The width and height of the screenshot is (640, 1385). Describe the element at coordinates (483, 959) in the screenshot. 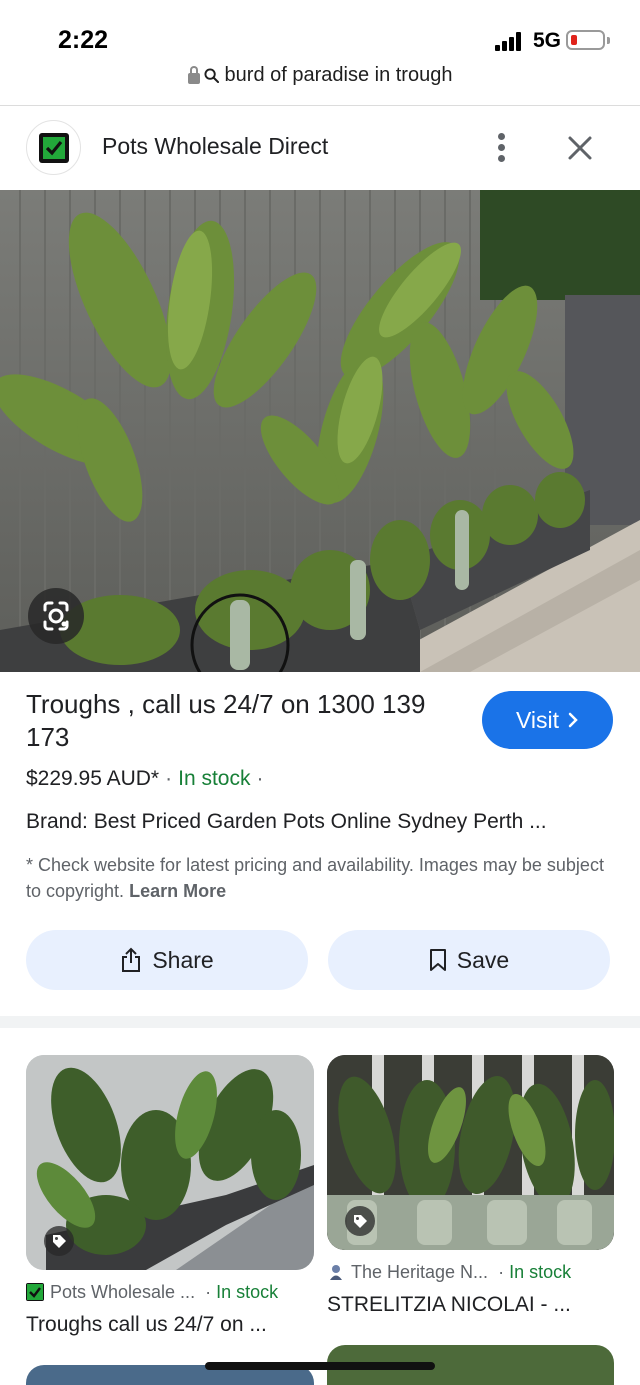

I see `save-label: Save` at that location.